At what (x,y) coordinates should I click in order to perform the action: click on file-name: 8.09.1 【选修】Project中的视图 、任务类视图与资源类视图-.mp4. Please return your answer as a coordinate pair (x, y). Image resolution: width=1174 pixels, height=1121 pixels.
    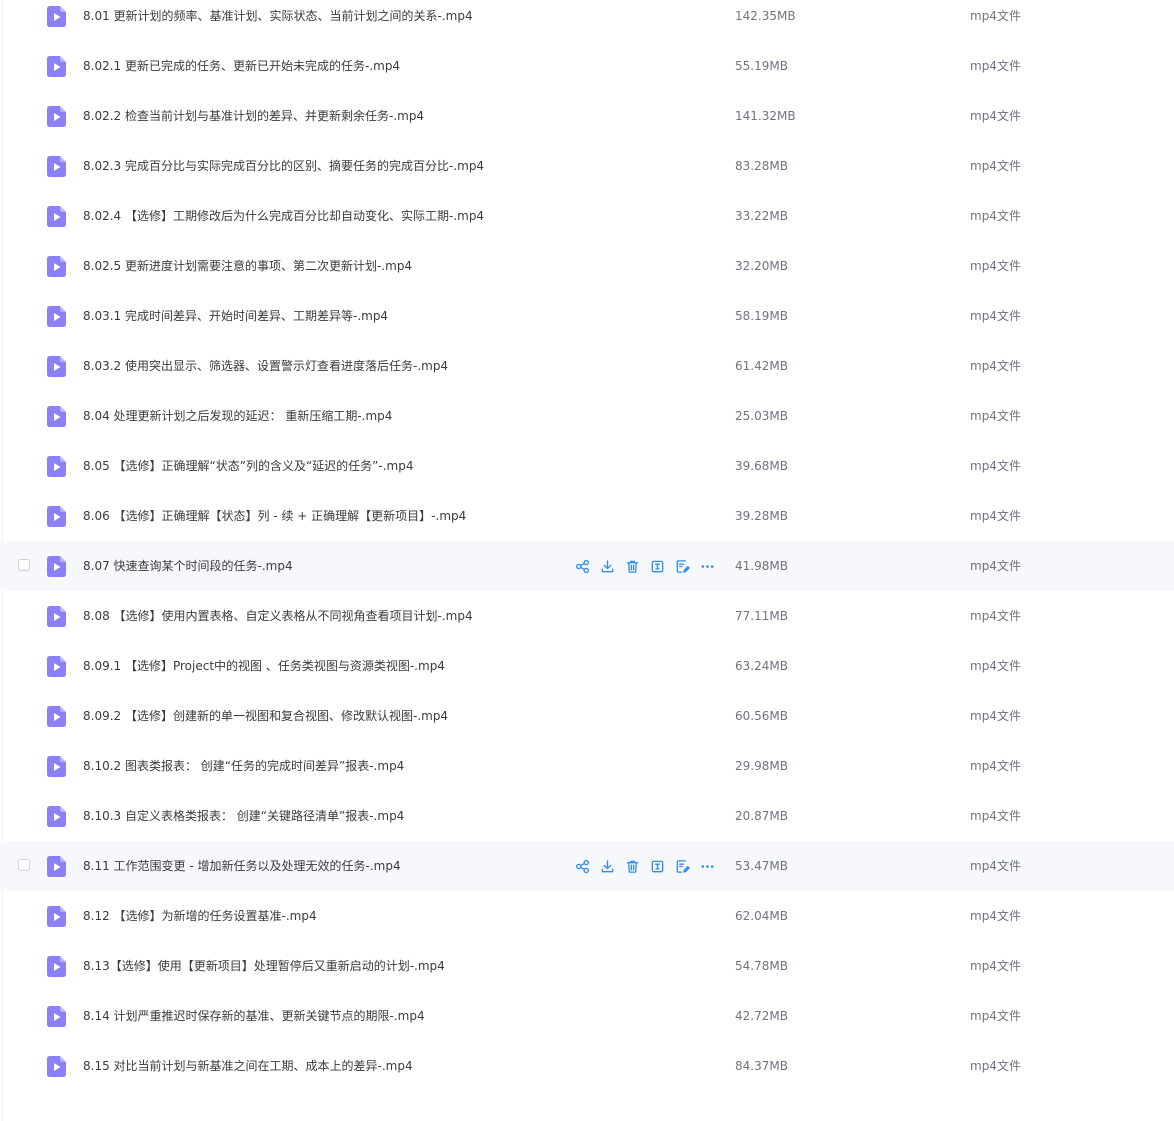
    Looking at the image, I should click on (264, 666).